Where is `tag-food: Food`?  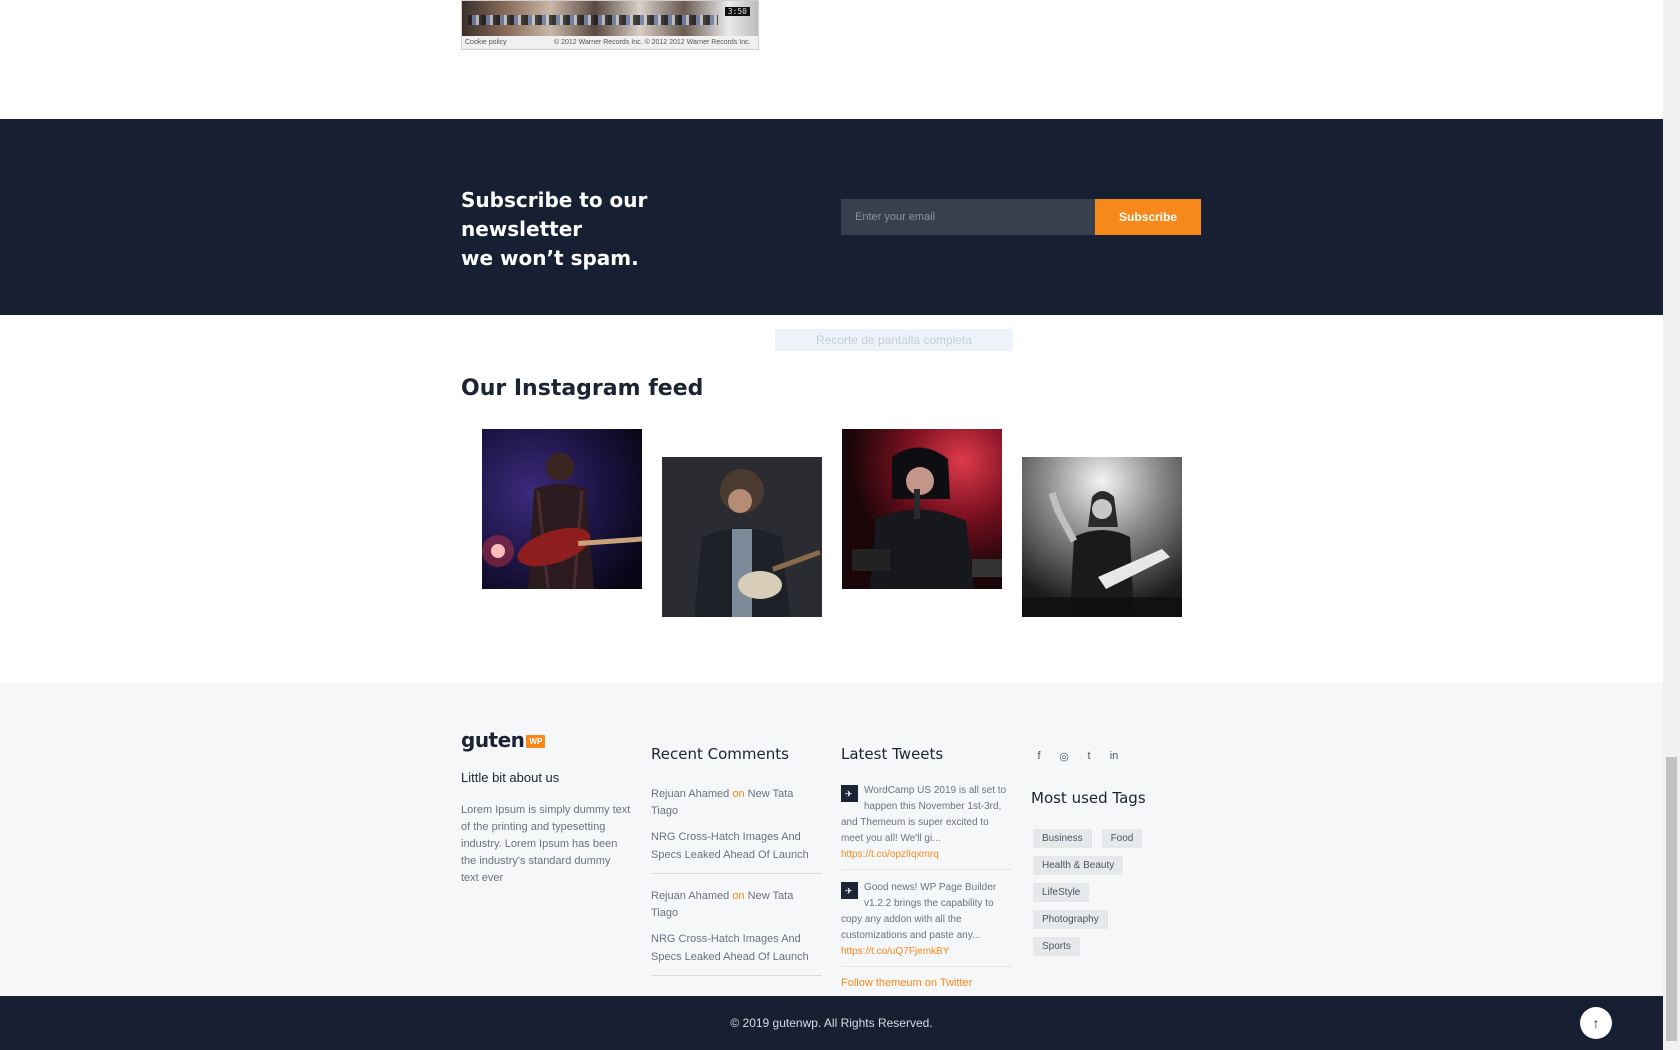
tag-food: Food is located at coordinates (1122, 838).